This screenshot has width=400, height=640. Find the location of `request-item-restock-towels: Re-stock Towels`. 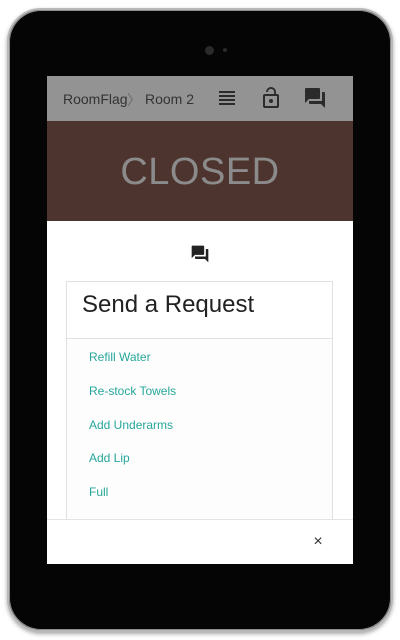

request-item-restock-towels: Re-stock Towels is located at coordinates (132, 391).